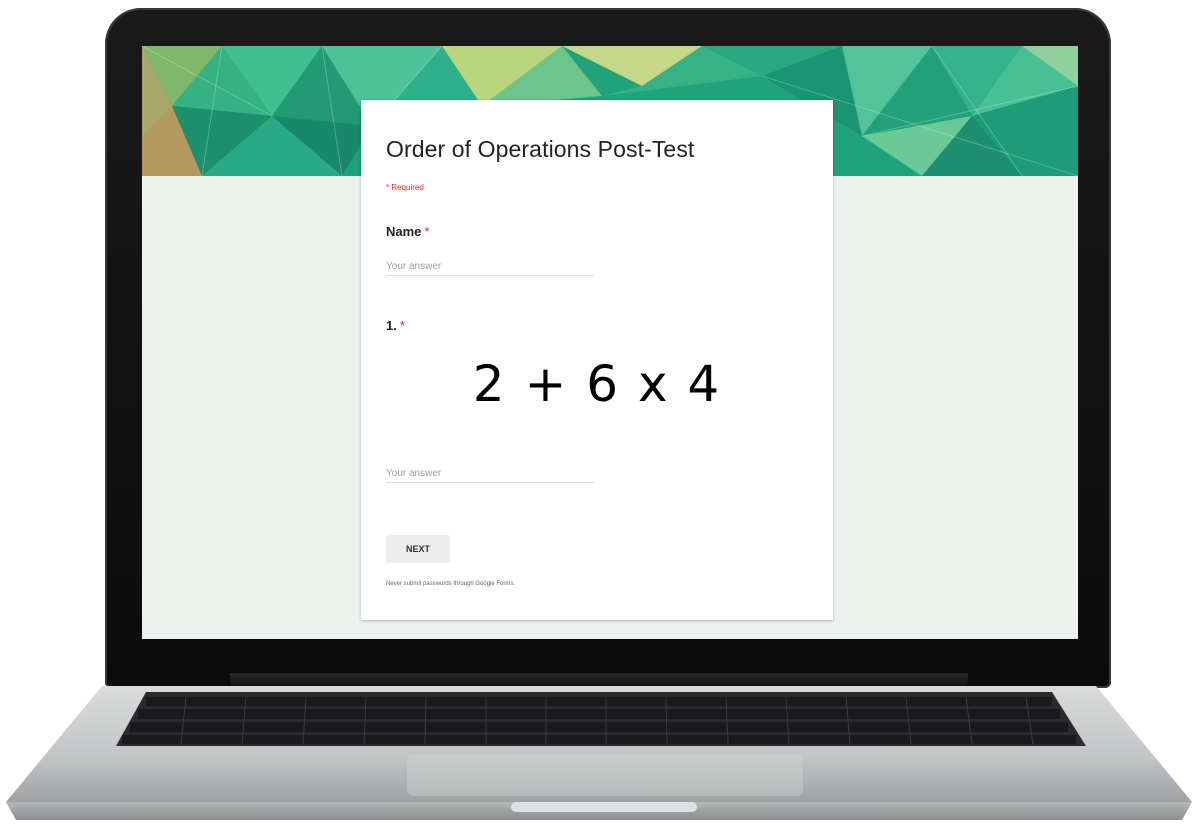 Image resolution: width=1198 pixels, height=829 pixels. Describe the element at coordinates (540, 149) in the screenshot. I see `form-title: Order of Operations Post-Test` at that location.